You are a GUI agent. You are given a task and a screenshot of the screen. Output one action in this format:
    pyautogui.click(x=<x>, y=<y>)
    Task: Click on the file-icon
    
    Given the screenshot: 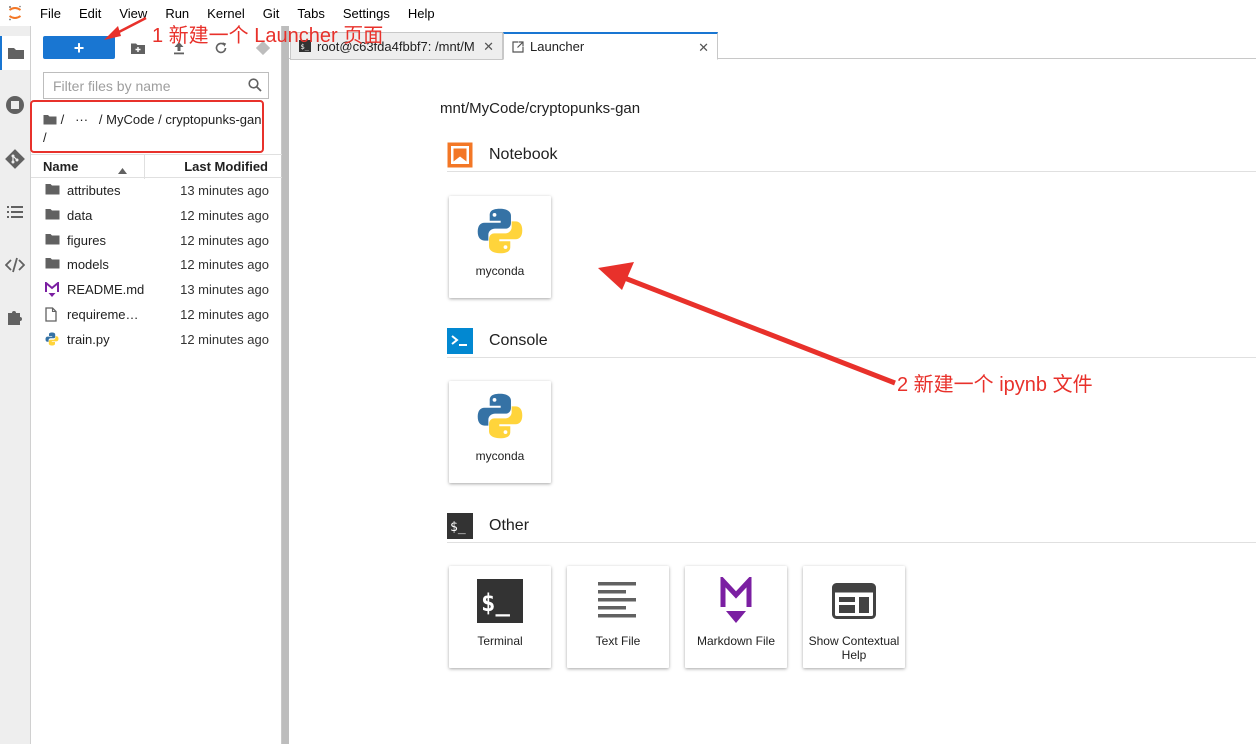 What is the action you would take?
    pyautogui.click(x=53, y=314)
    